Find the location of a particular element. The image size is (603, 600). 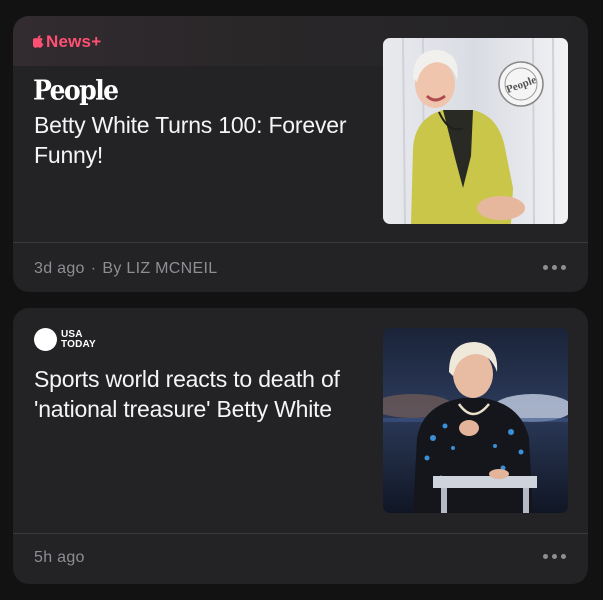

people-cover-photo: People is located at coordinates (475, 131).